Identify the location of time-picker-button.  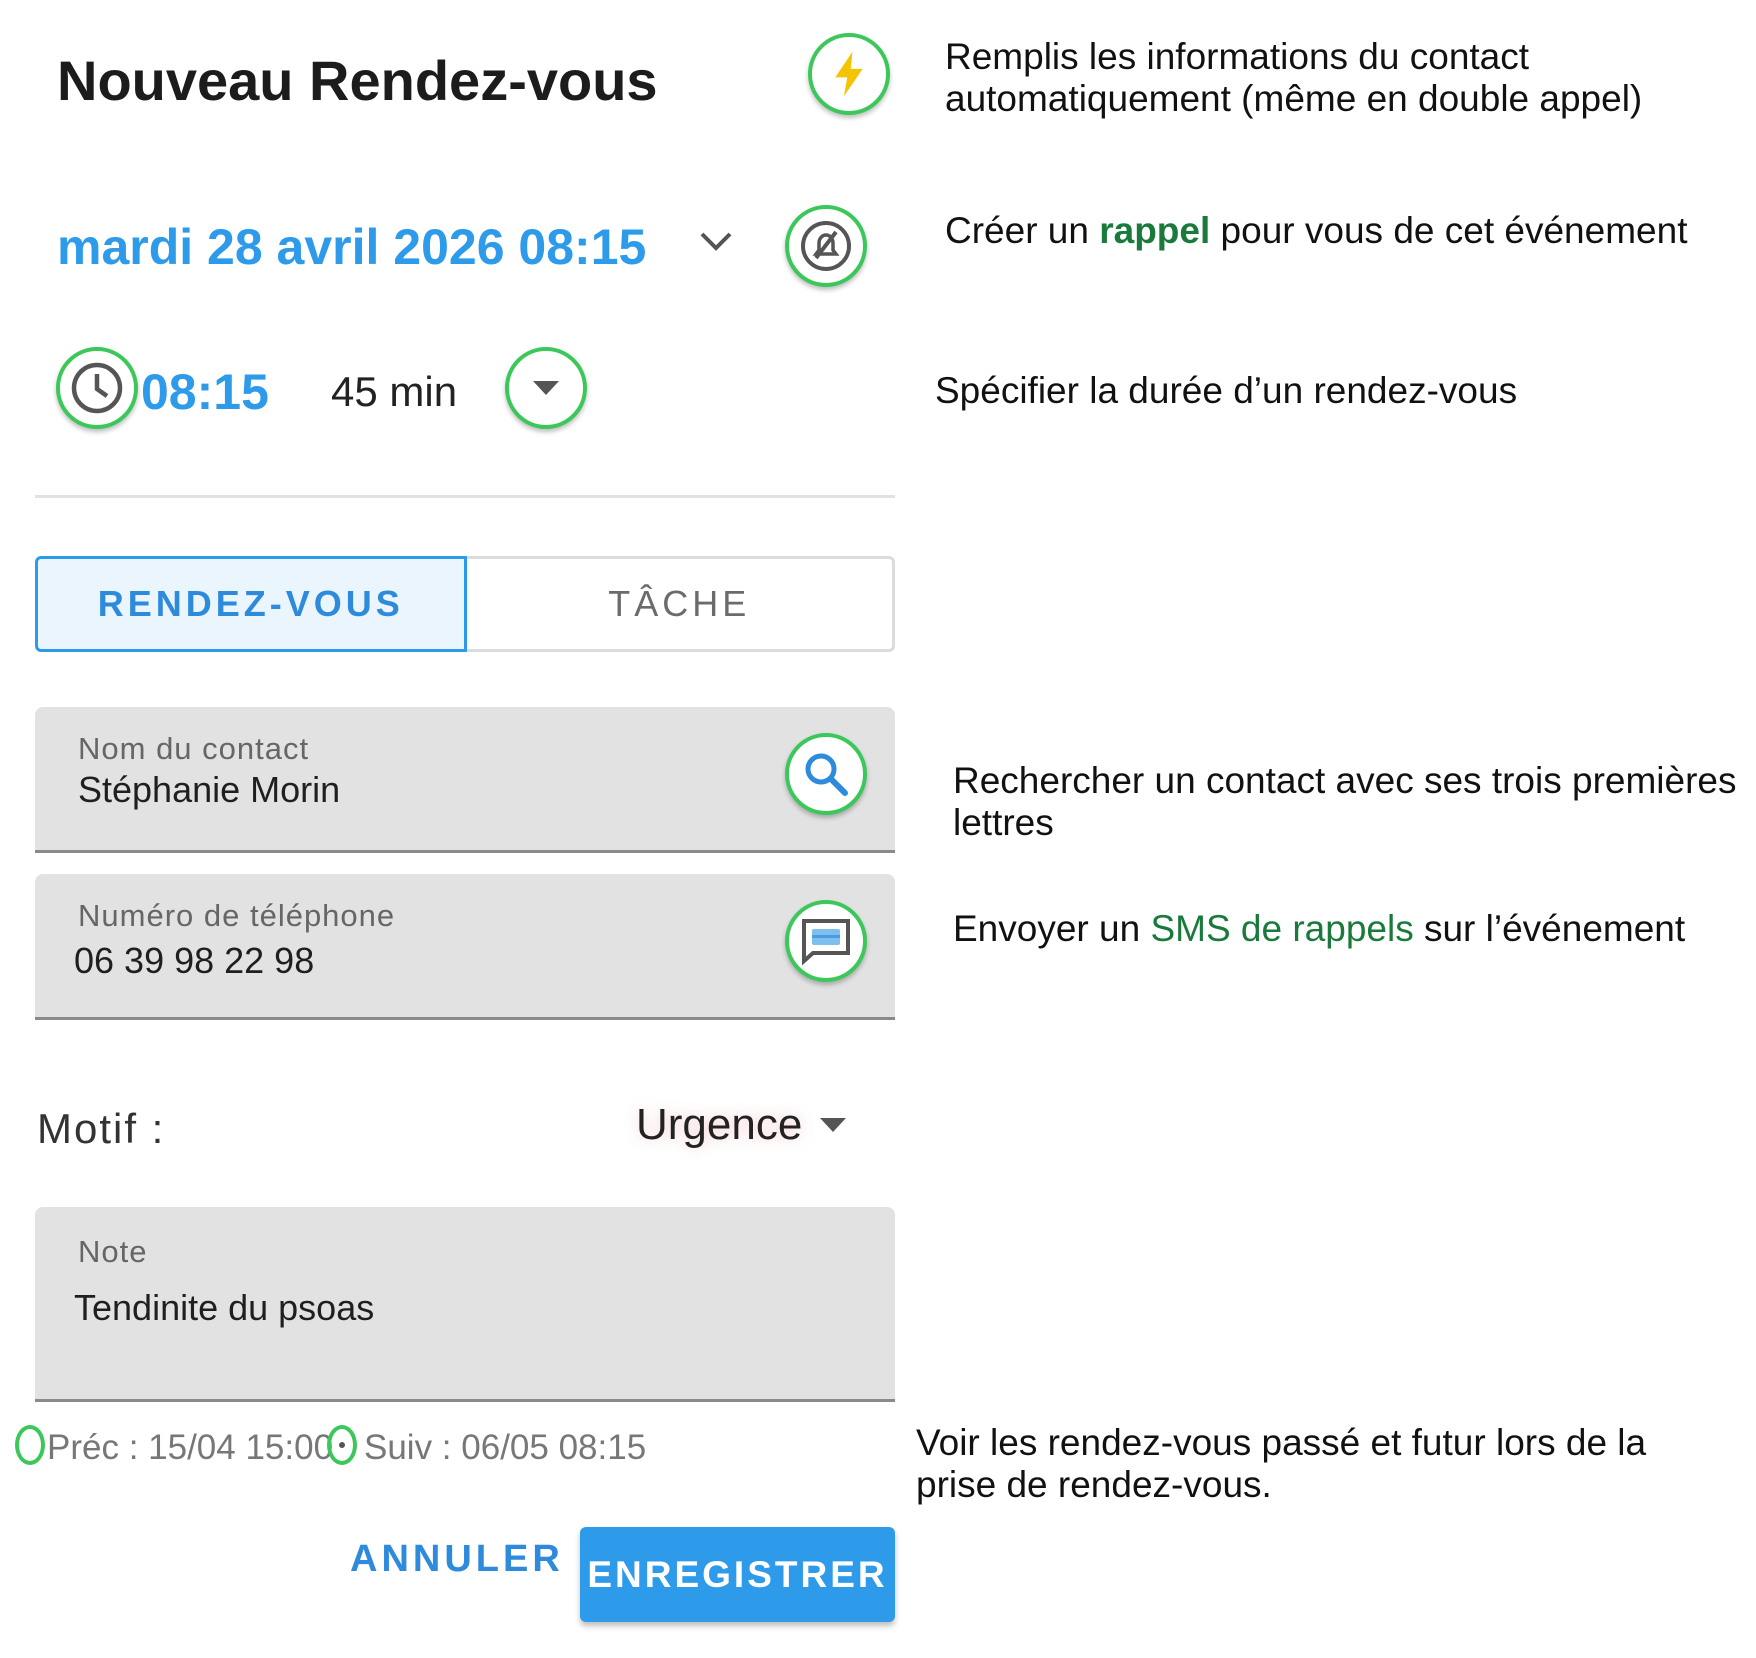
(97, 388).